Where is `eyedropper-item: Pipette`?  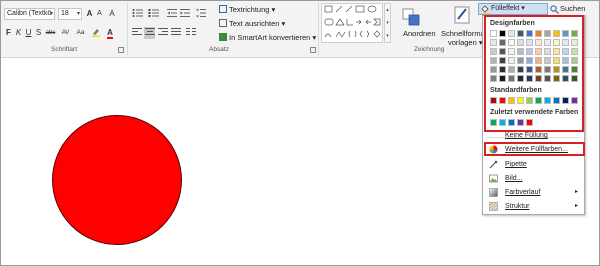 eyedropper-item: Pipette is located at coordinates (533, 164).